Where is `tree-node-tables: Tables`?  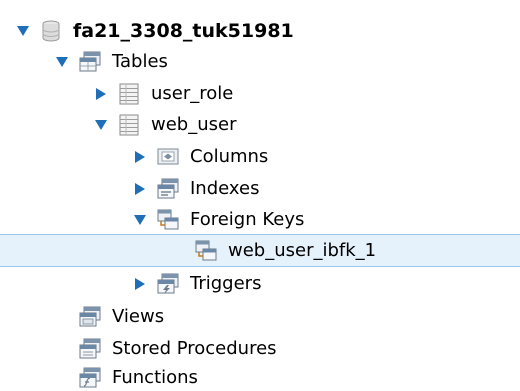
tree-node-tables: Tables is located at coordinates (260, 62).